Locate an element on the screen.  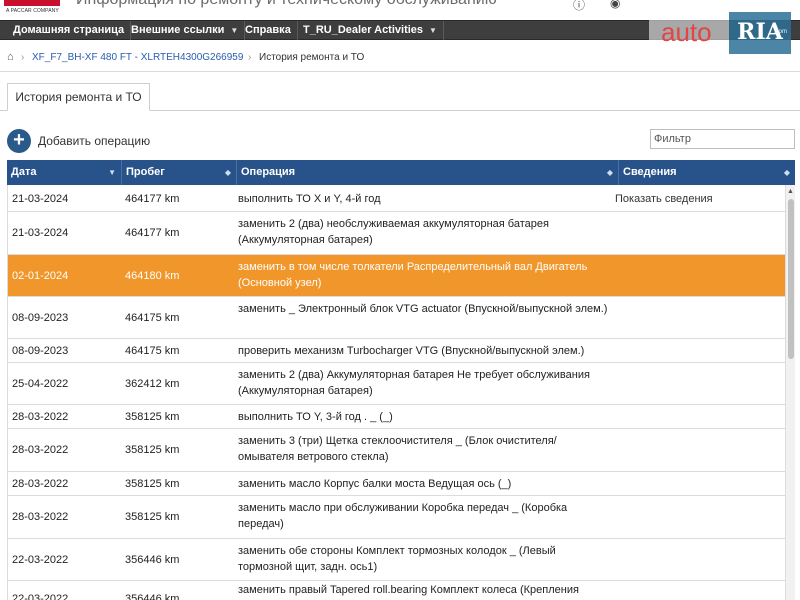
user-icon: ◉ is located at coordinates (615, 5).